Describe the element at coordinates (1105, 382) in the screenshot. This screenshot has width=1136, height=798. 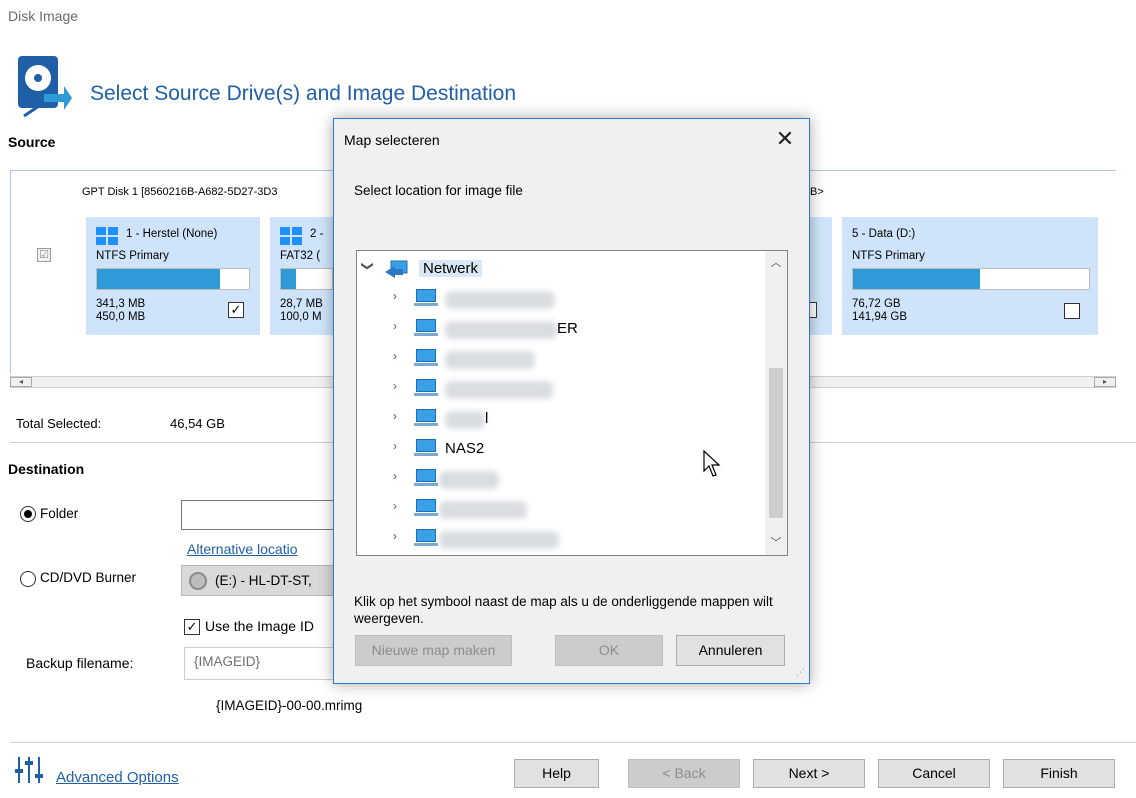
I see `scroll-right-arrow: ▸` at that location.